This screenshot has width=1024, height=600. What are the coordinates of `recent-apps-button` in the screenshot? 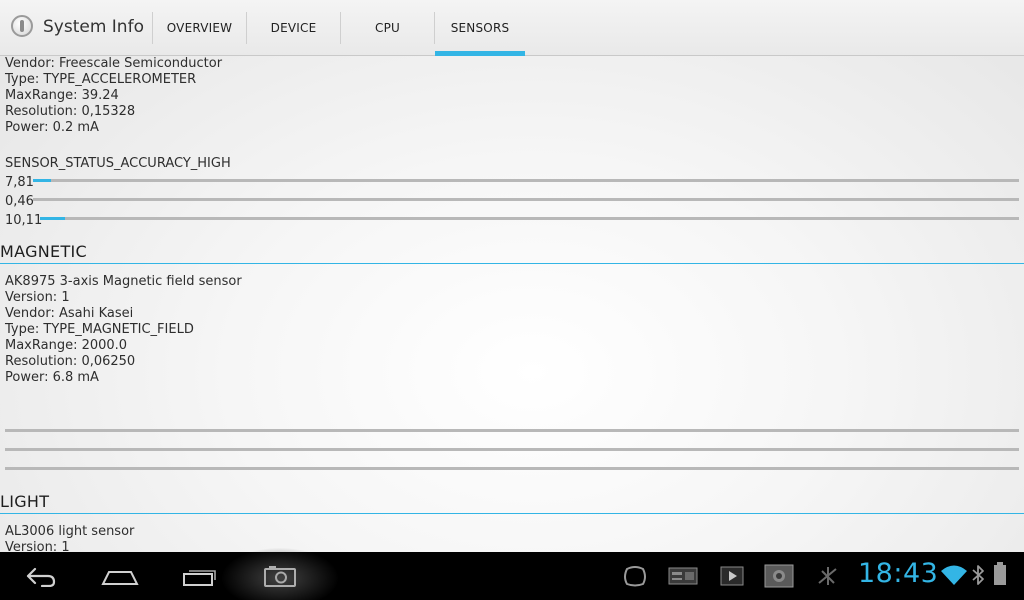 It's located at (200, 576).